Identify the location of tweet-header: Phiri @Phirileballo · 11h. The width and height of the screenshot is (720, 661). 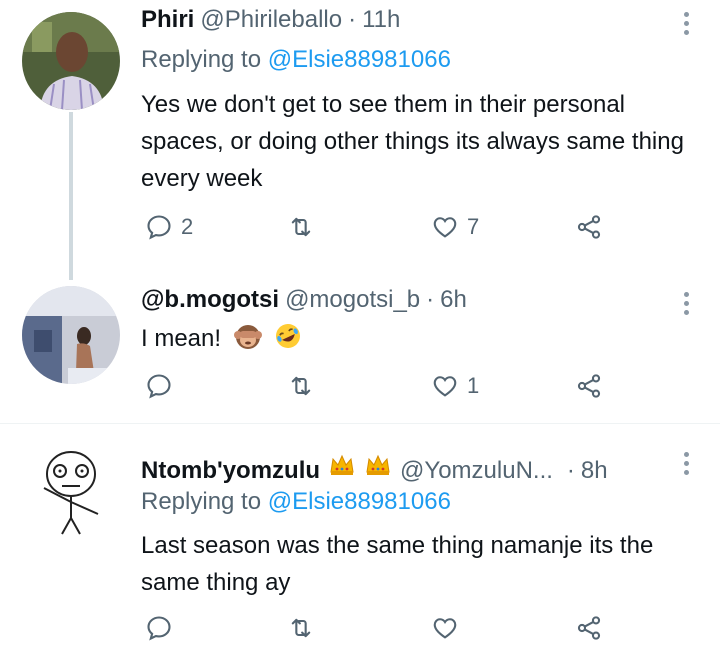
(270, 20).